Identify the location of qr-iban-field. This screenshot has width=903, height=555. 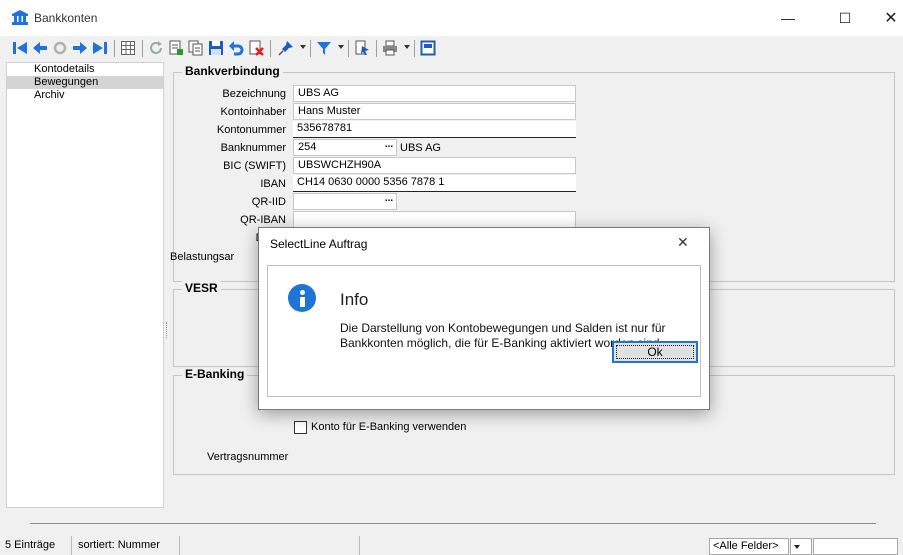
(434, 219).